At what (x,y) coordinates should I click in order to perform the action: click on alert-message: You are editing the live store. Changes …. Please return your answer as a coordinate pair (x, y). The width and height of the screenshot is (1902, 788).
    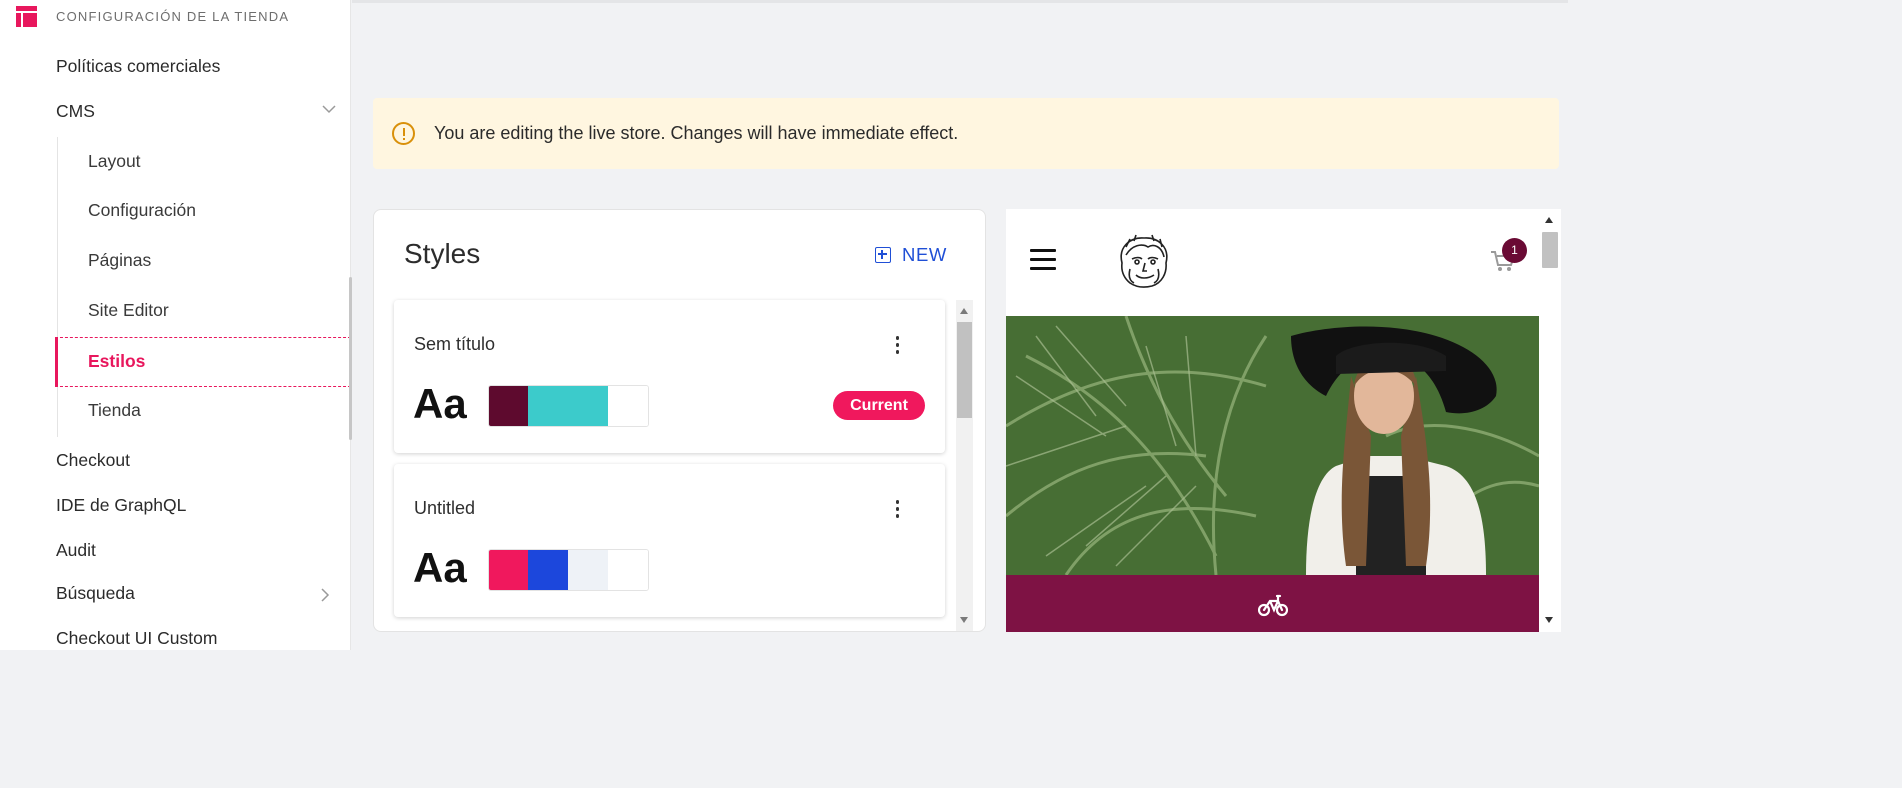
    Looking at the image, I should click on (696, 133).